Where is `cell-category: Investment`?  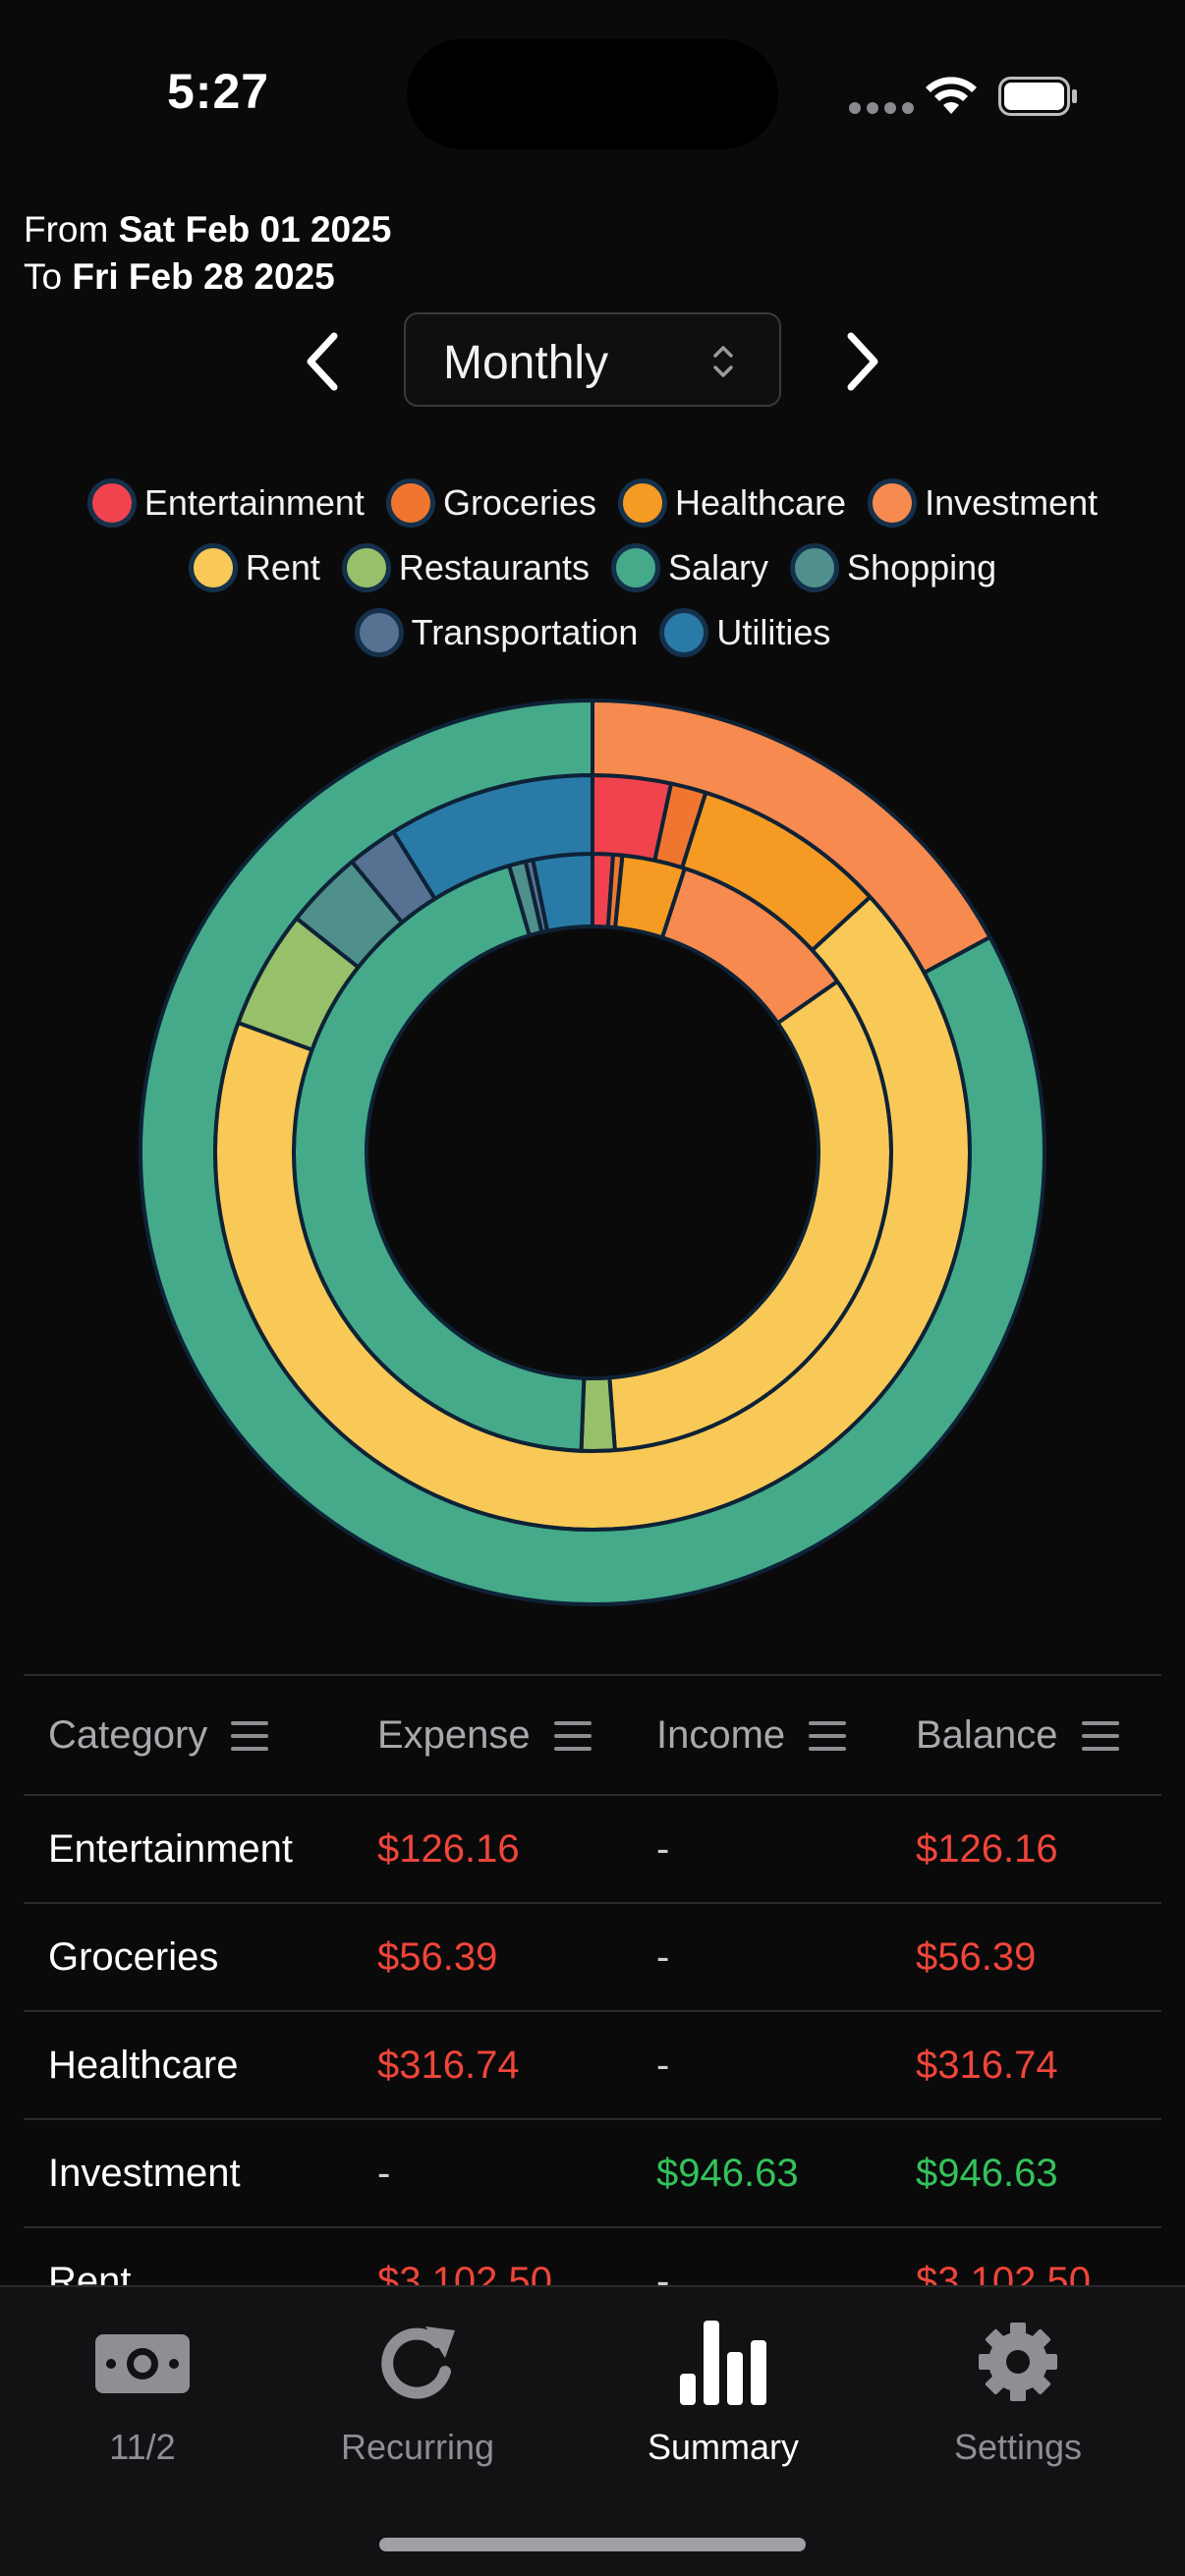 cell-category: Investment is located at coordinates (145, 2173).